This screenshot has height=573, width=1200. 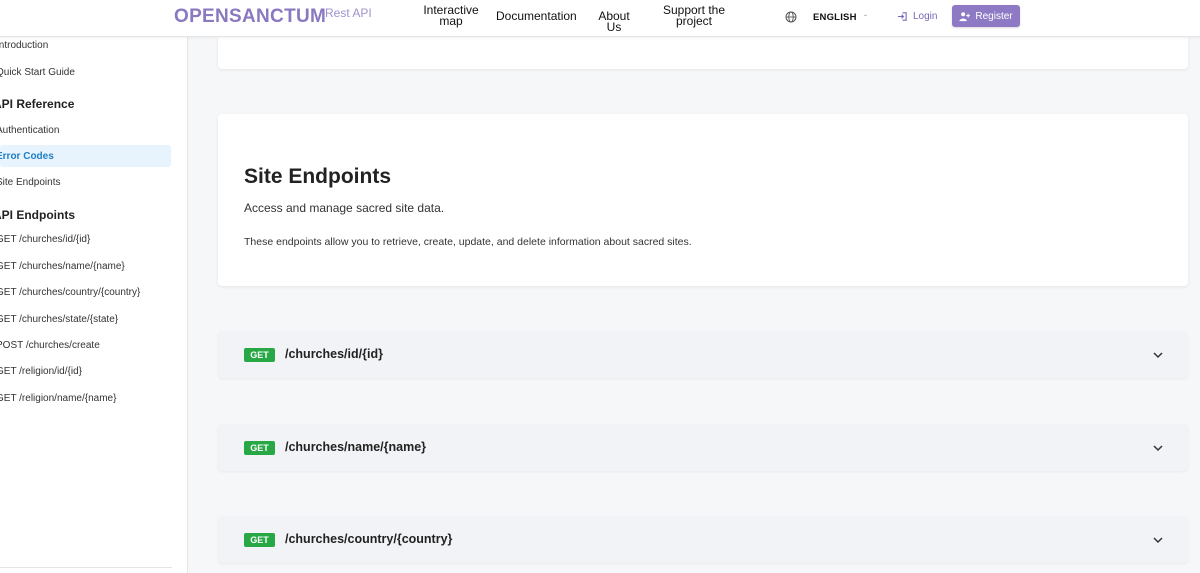 I want to click on section-description: Access and manage sacred site data., so click(x=344, y=208).